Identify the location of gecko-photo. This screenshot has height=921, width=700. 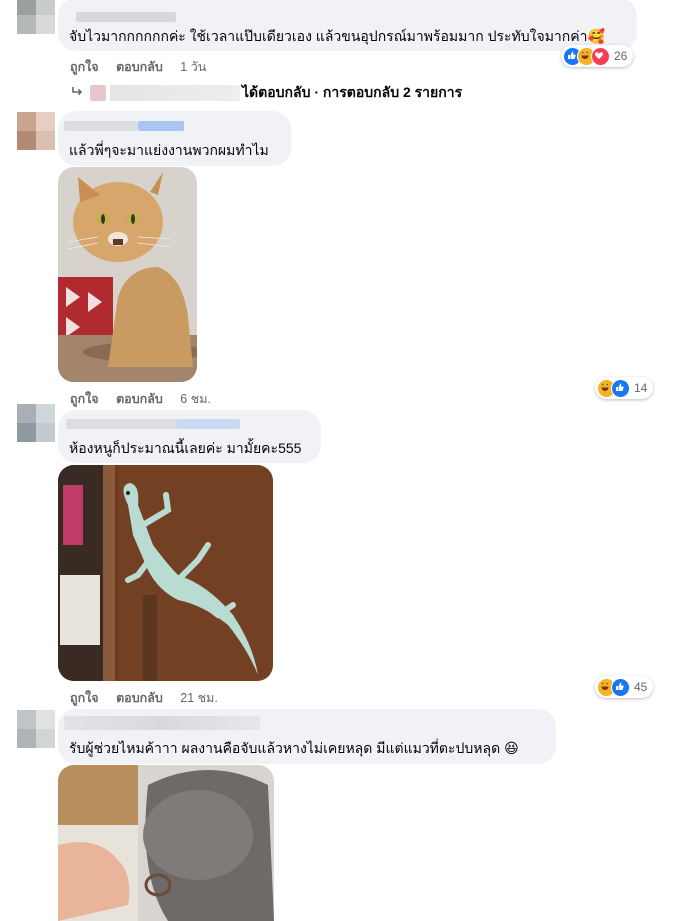
(165, 573).